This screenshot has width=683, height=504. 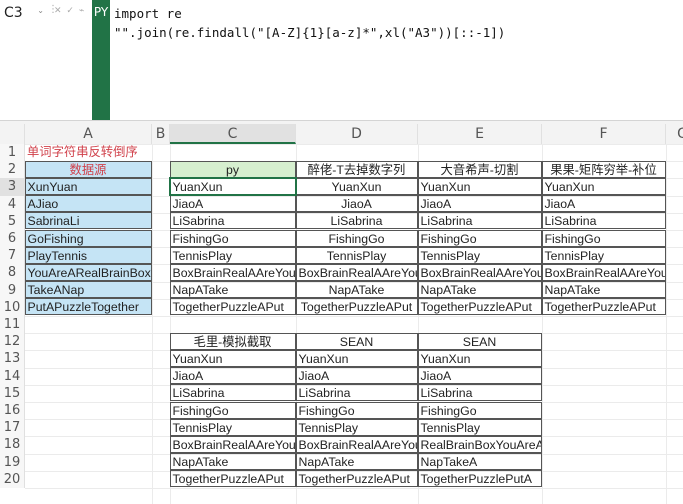 What do you see at coordinates (232, 479) in the screenshot?
I see `cell-c20: TogetherPuzzleAPut` at bounding box center [232, 479].